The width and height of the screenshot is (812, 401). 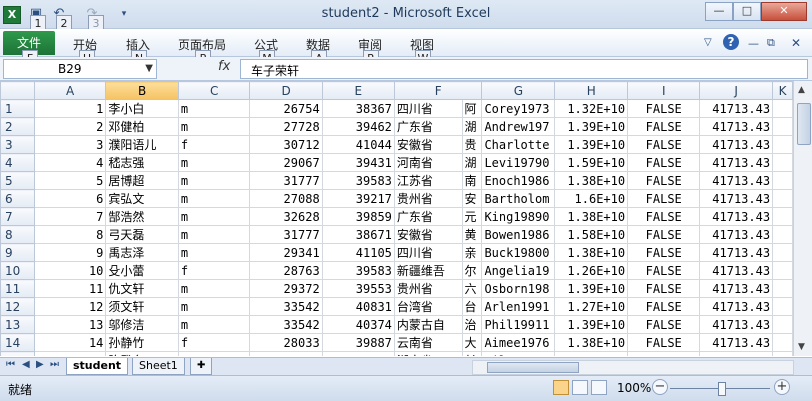 I want to click on zoom-out-button: −, so click(x=660, y=387).